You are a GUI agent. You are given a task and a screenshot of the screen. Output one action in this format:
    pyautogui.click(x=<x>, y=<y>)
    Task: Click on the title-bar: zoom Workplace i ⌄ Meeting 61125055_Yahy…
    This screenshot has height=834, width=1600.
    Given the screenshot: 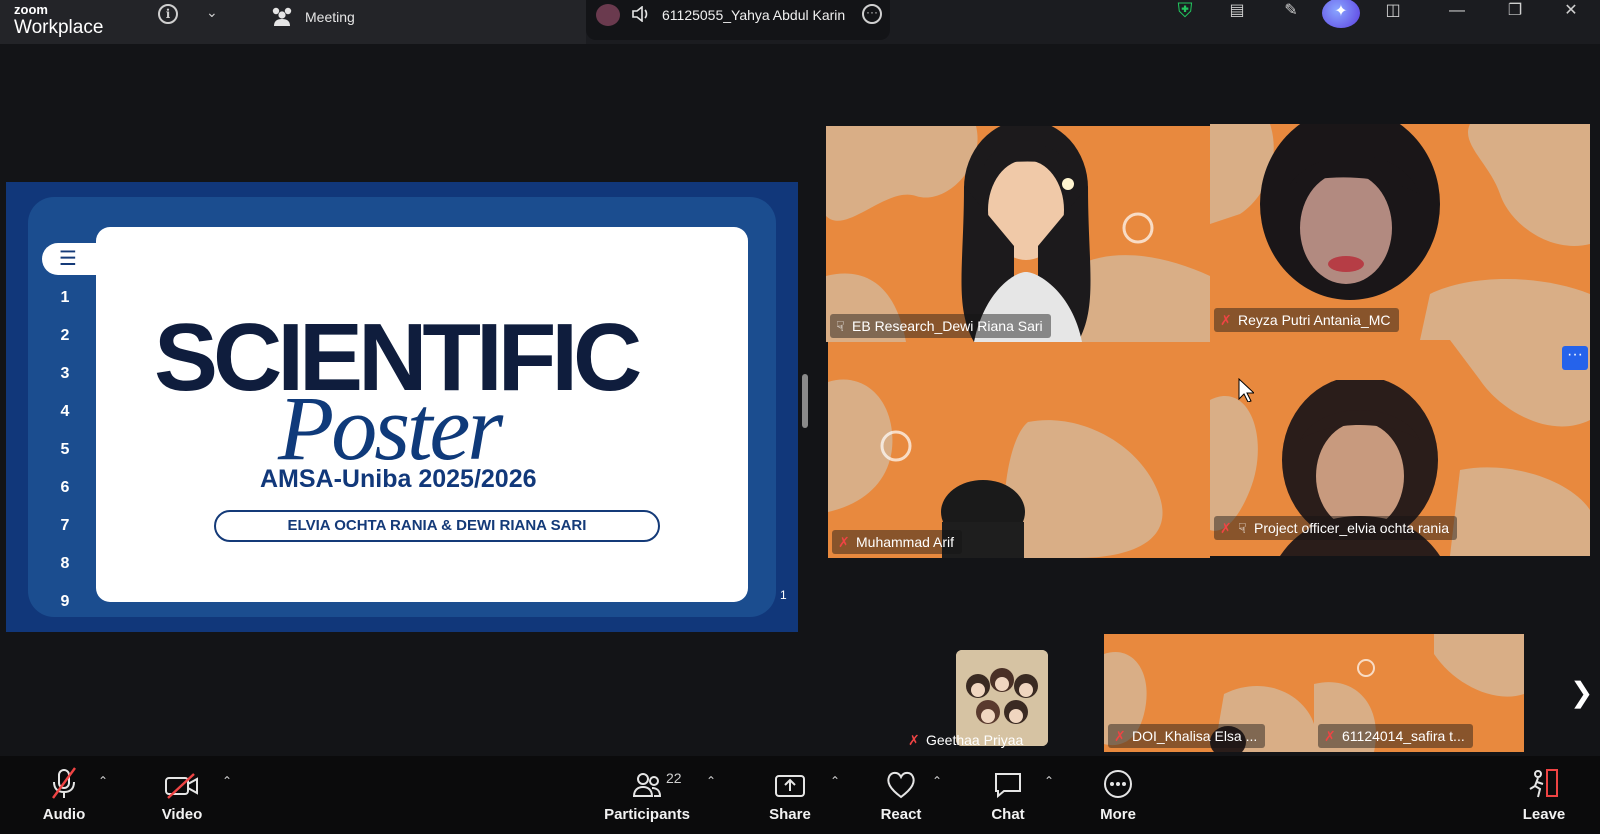 What is the action you would take?
    pyautogui.click(x=800, y=22)
    